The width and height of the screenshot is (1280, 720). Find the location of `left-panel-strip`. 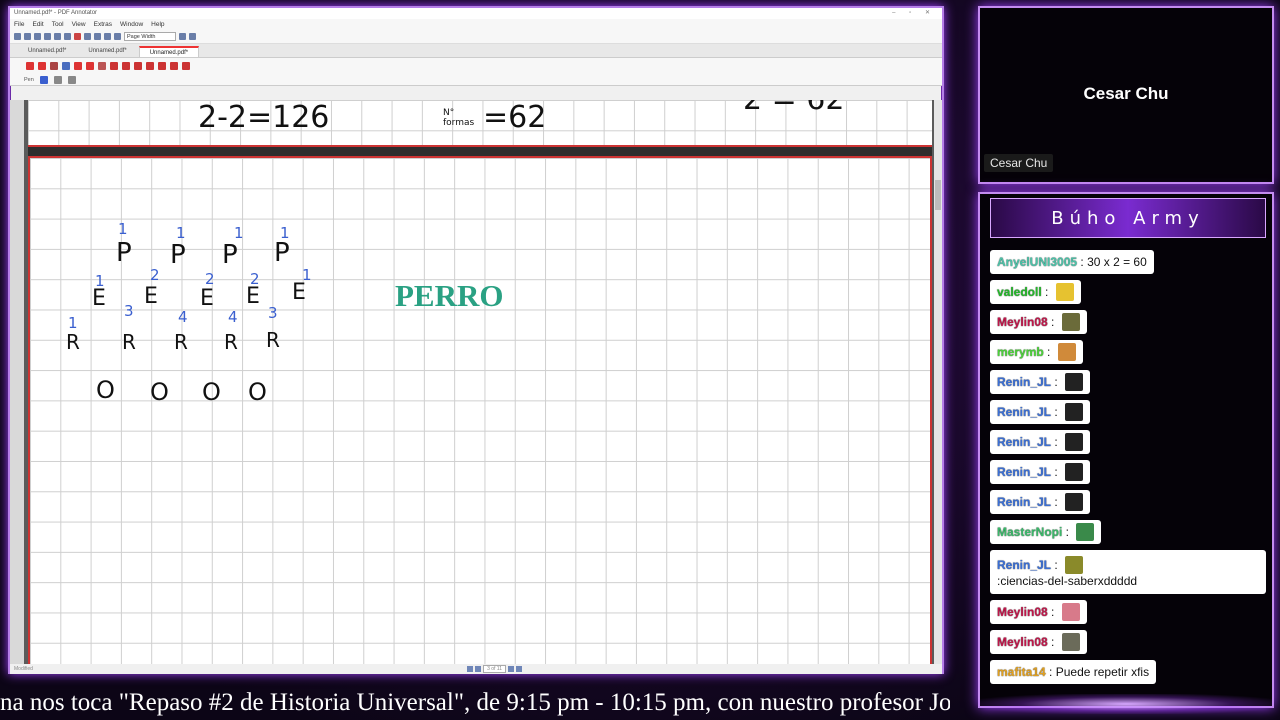

left-panel-strip is located at coordinates (17, 382).